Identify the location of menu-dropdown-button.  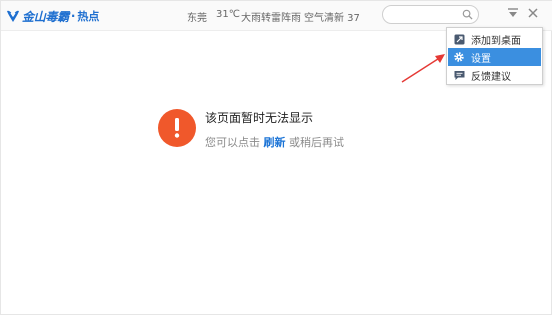
(513, 13).